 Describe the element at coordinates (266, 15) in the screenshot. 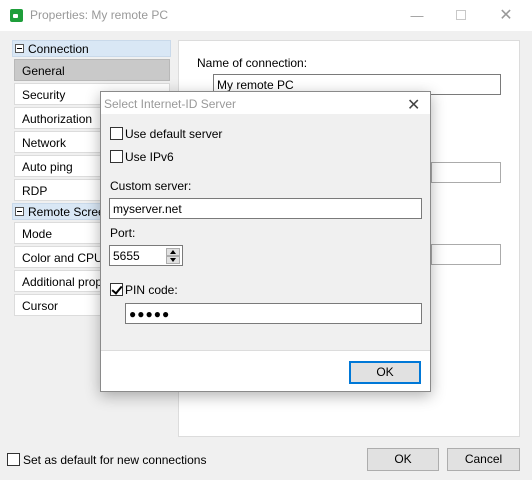

I see `title-bar: Properties: My remote PC — ✕` at that location.